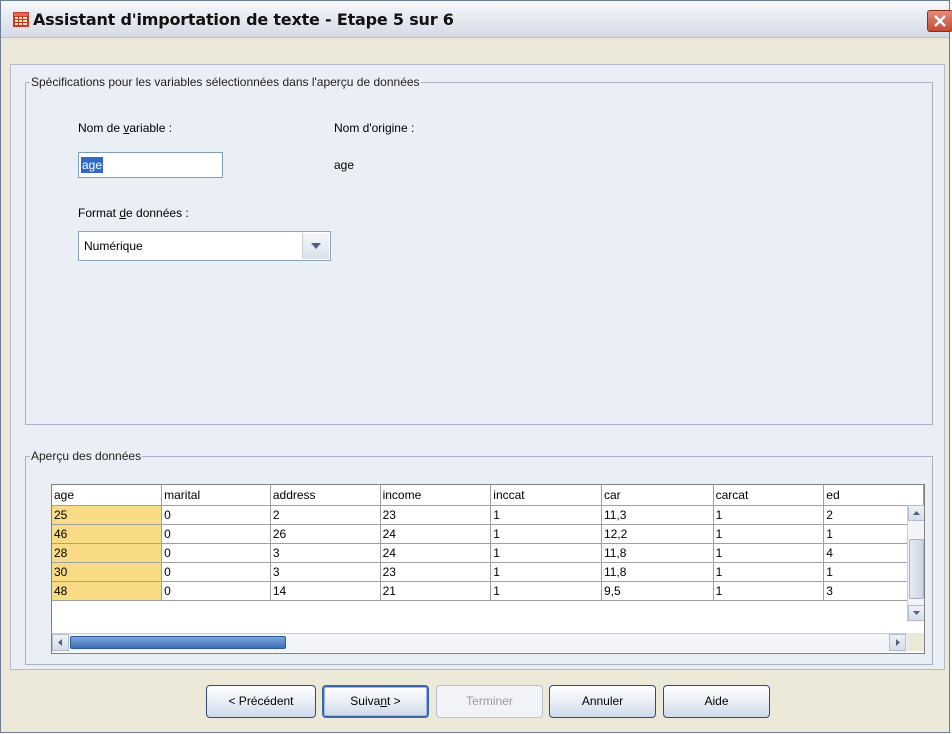 This screenshot has height=734, width=952. What do you see at coordinates (107, 553) in the screenshot?
I see `table-cell: 28` at bounding box center [107, 553].